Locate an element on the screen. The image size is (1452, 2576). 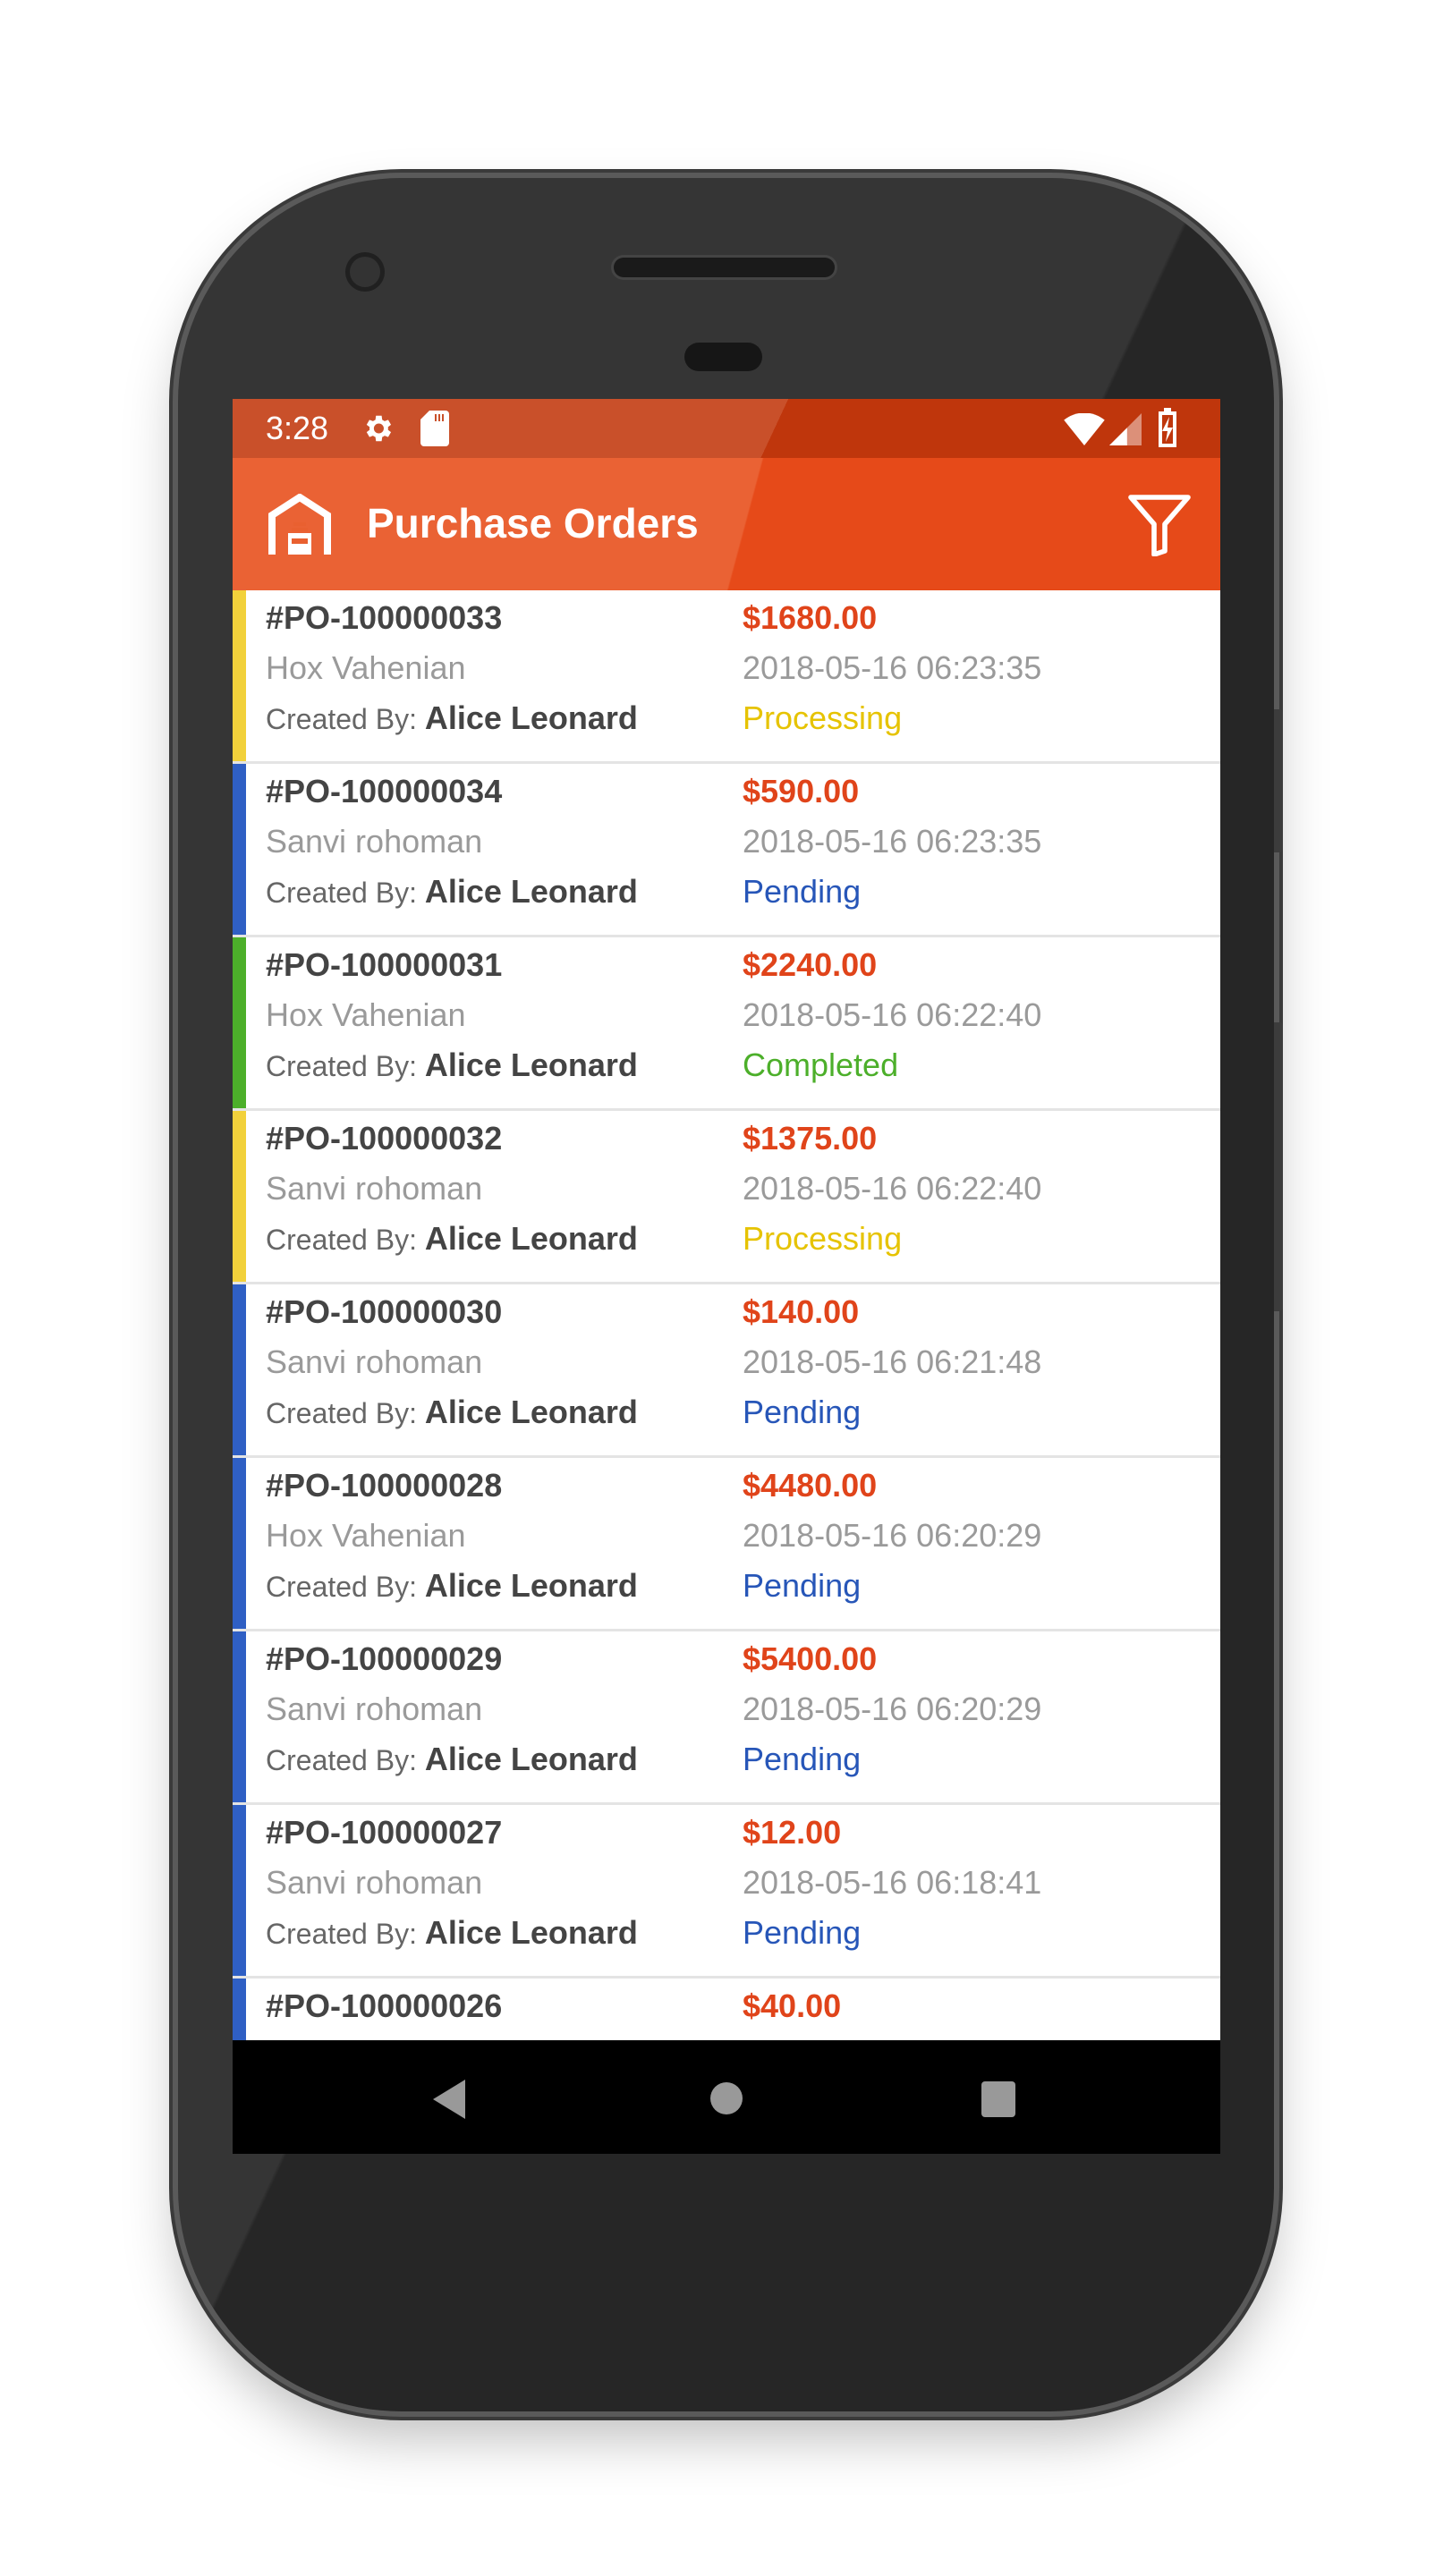
earpiece is located at coordinates (724, 267).